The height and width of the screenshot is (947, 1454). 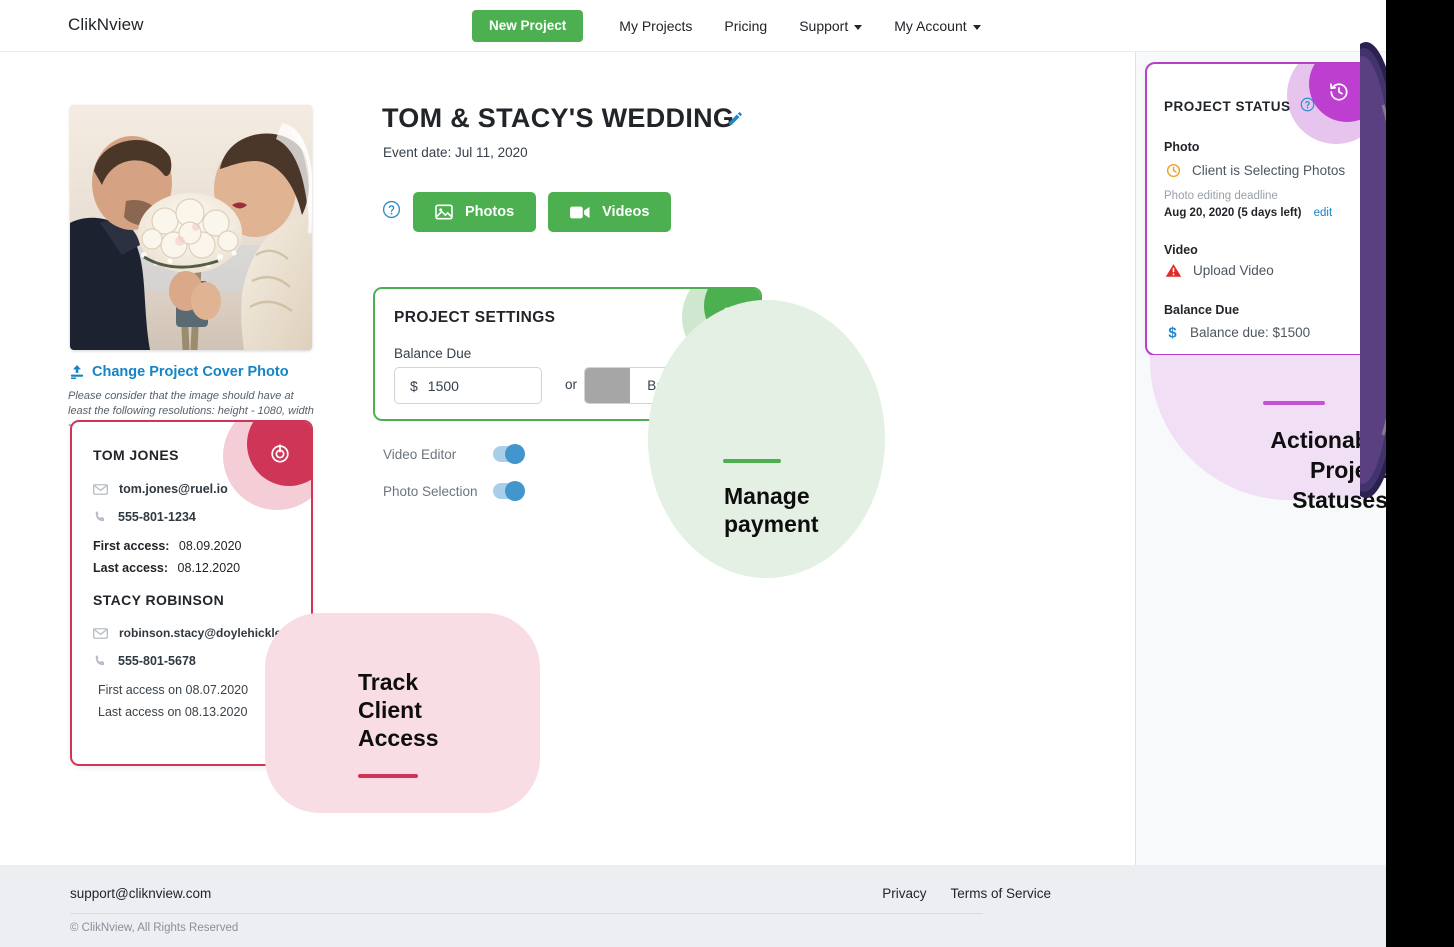 I want to click on annotation-track-line-2: Client, so click(x=390, y=710).